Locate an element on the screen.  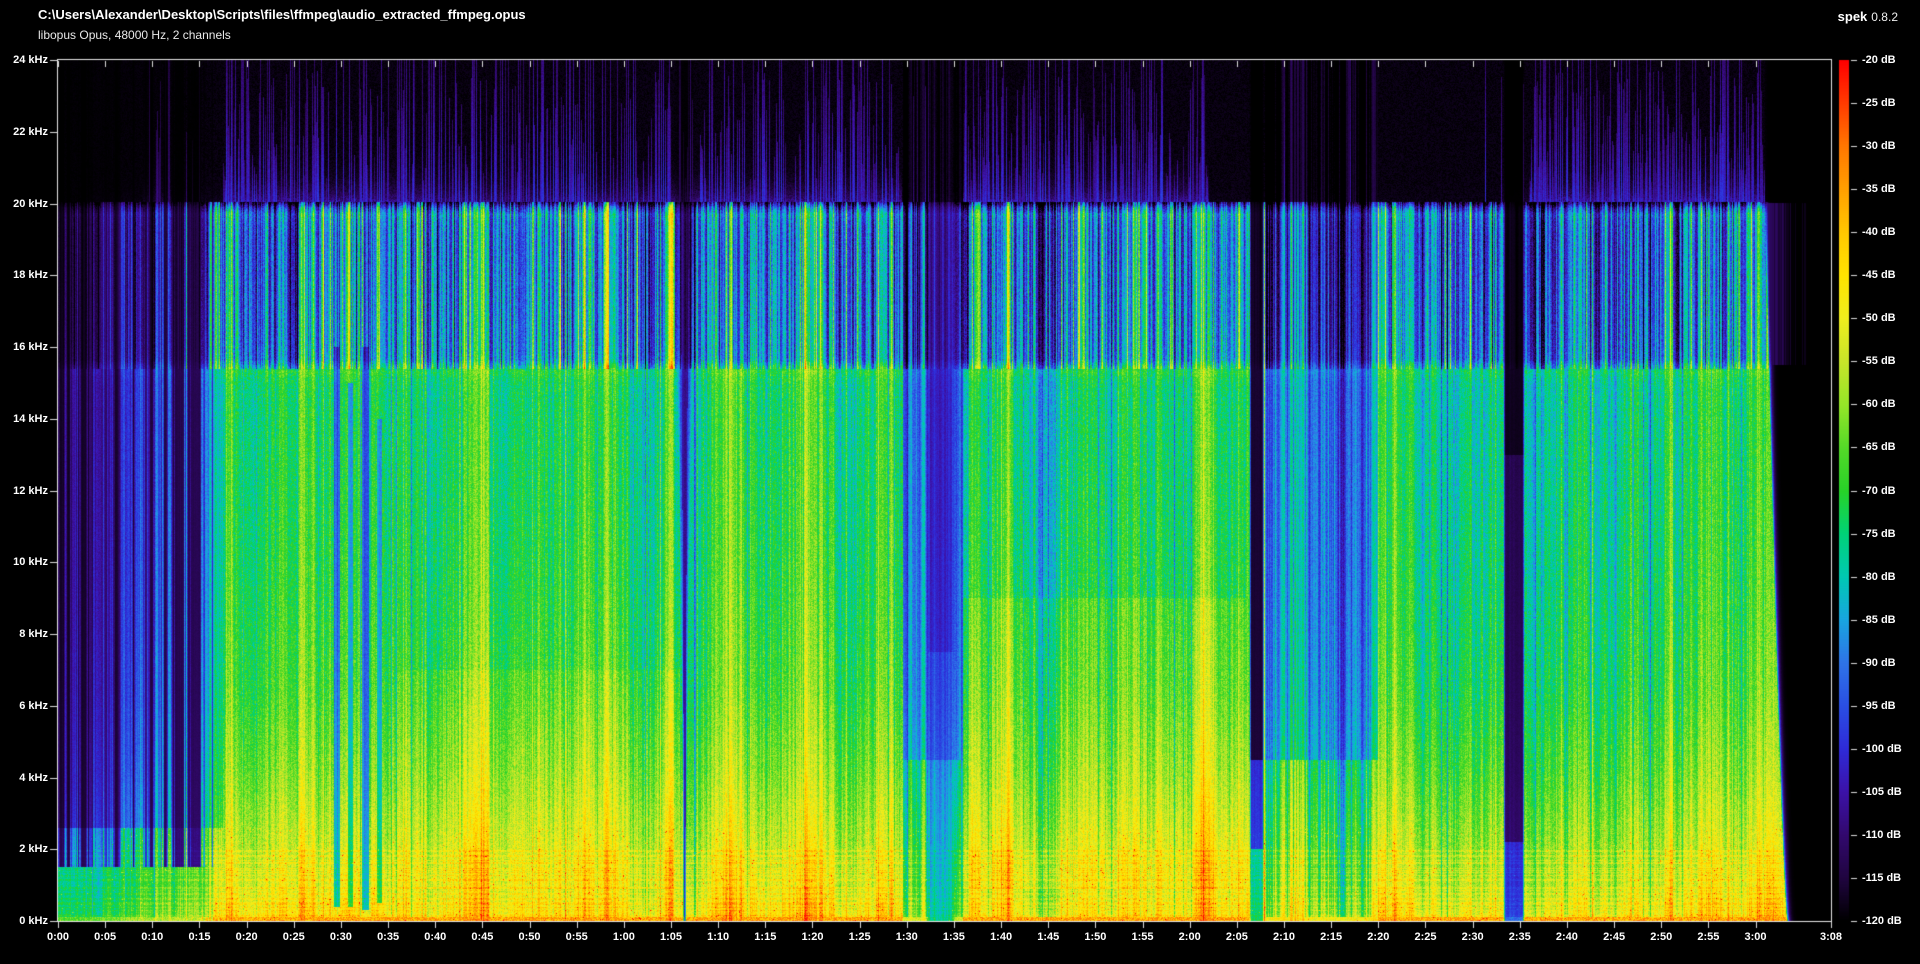
freq-tick-label: 10 kHz is located at coordinates (30, 562).